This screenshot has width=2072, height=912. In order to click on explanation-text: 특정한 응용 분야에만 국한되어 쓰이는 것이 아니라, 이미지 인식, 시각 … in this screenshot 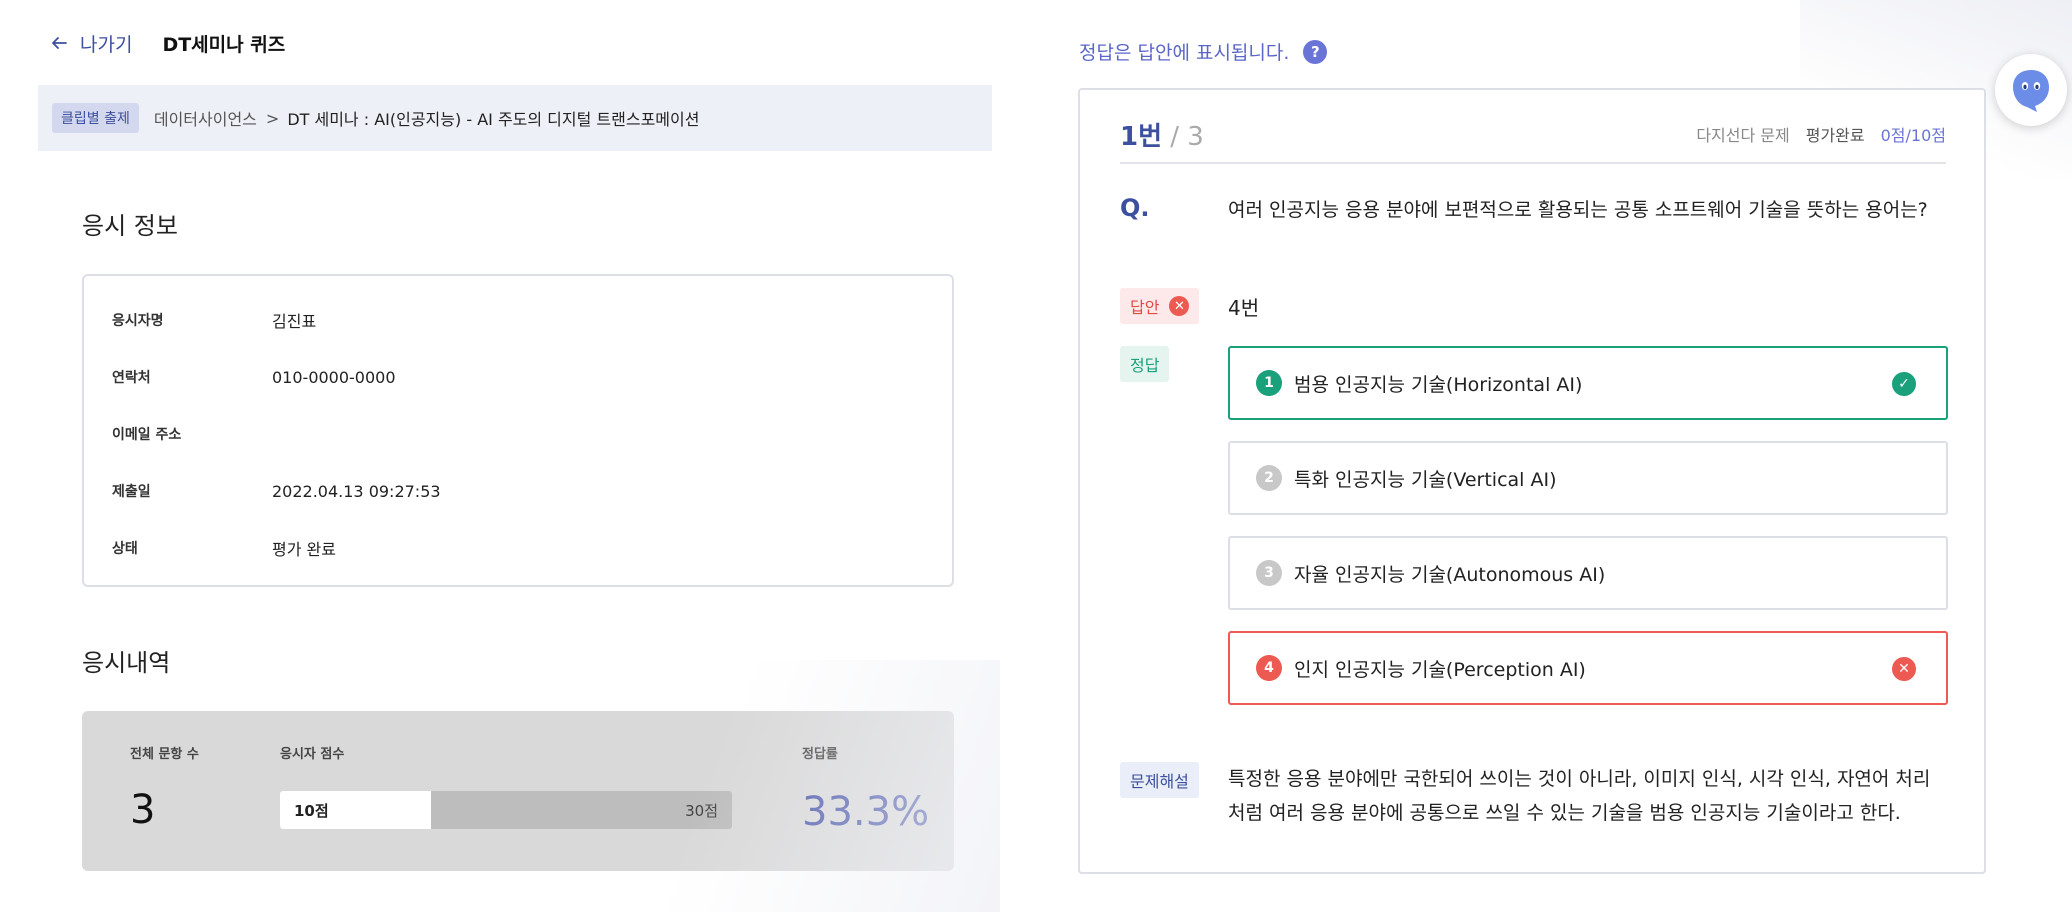, I will do `click(1579, 796)`.